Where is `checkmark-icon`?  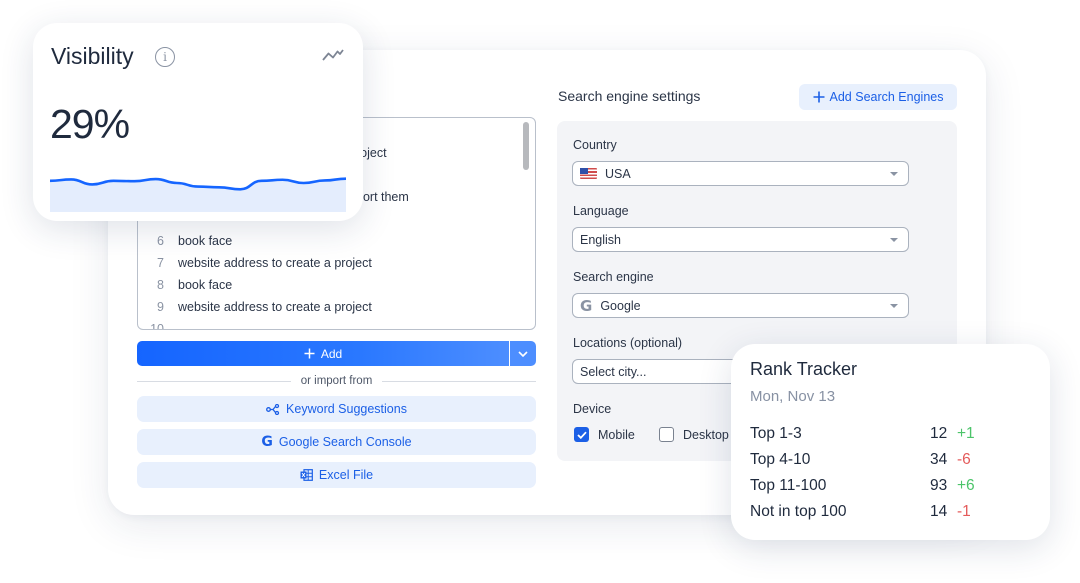 checkmark-icon is located at coordinates (581, 435).